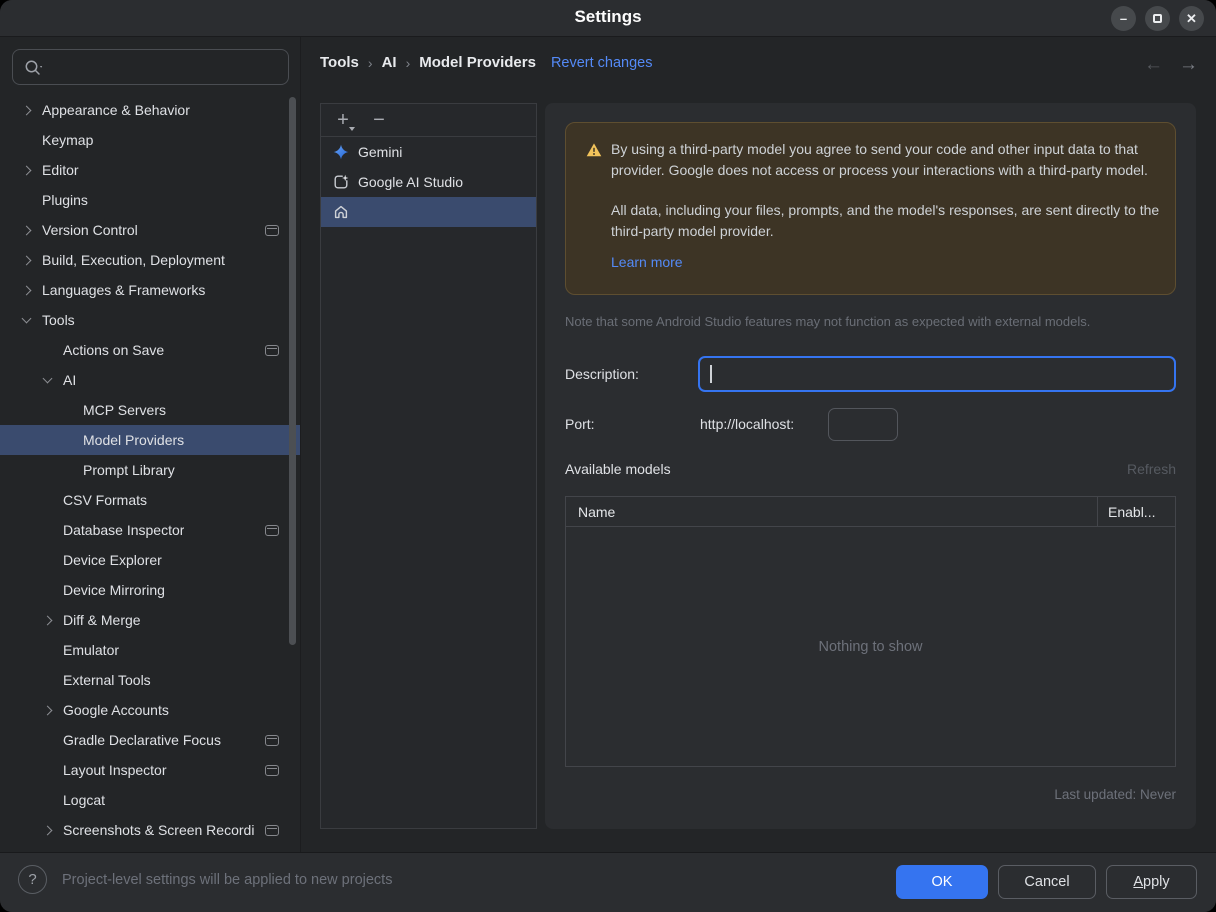 The image size is (1216, 912). What do you see at coordinates (150, 350) in the screenshot?
I see `sidebar-item-actions-on-save: Actions on Save` at bounding box center [150, 350].